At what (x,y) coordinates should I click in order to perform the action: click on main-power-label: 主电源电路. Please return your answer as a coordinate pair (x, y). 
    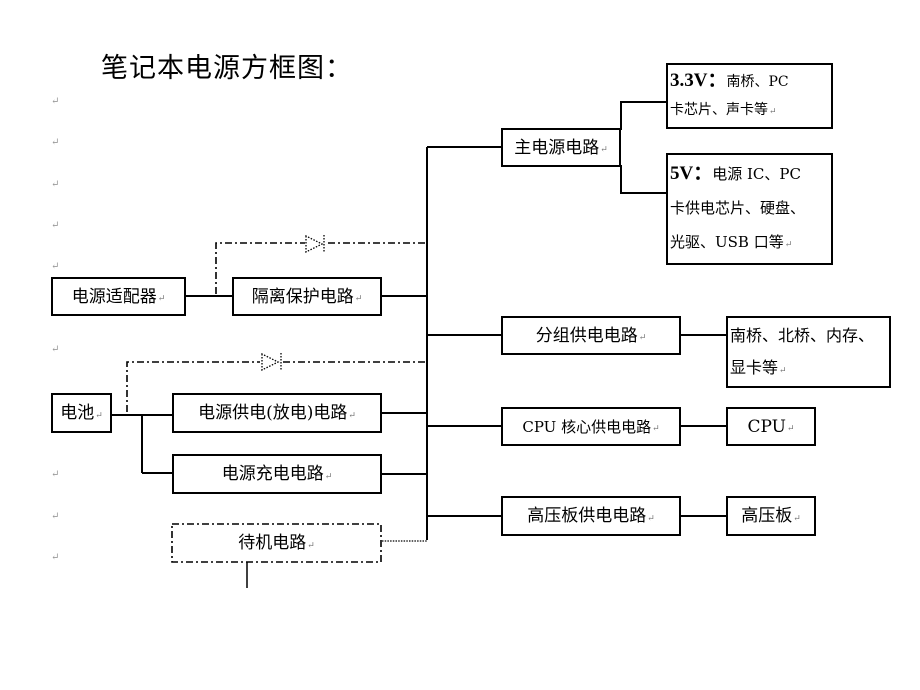
    Looking at the image, I should click on (557, 147).